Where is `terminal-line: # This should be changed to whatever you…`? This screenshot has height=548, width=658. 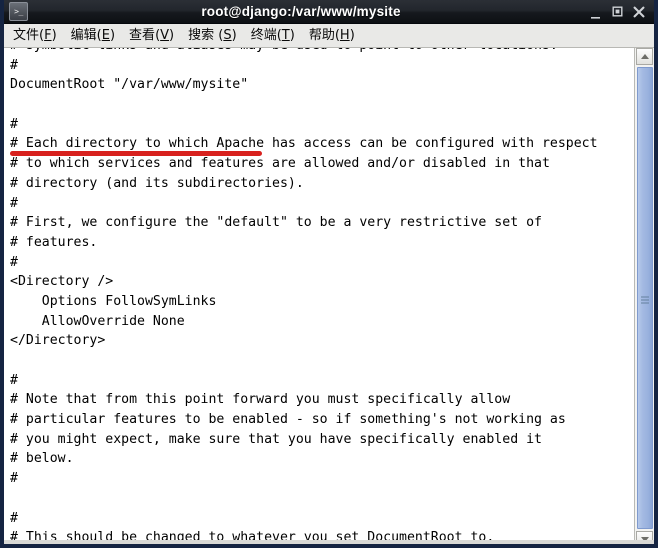
terminal-line: # This should be changed to whatever you… is located at coordinates (252, 538).